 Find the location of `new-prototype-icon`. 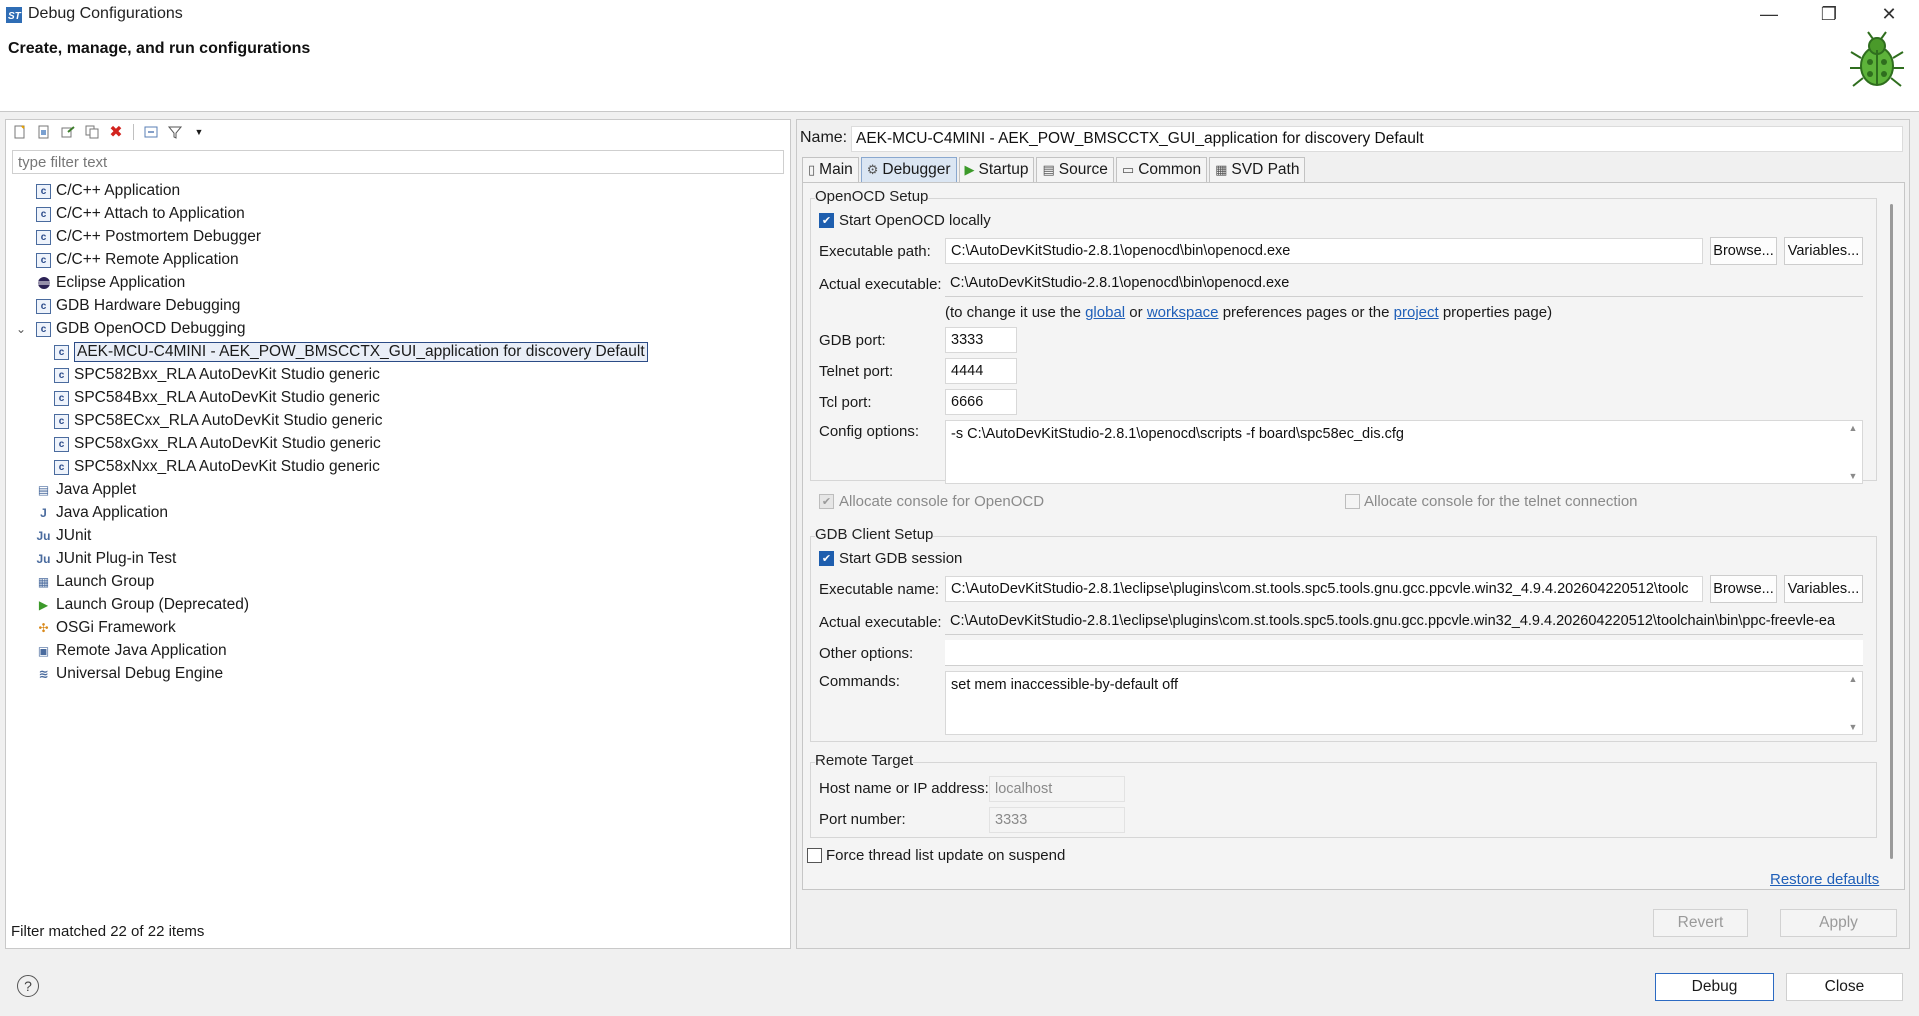

new-prototype-icon is located at coordinates (44, 132).